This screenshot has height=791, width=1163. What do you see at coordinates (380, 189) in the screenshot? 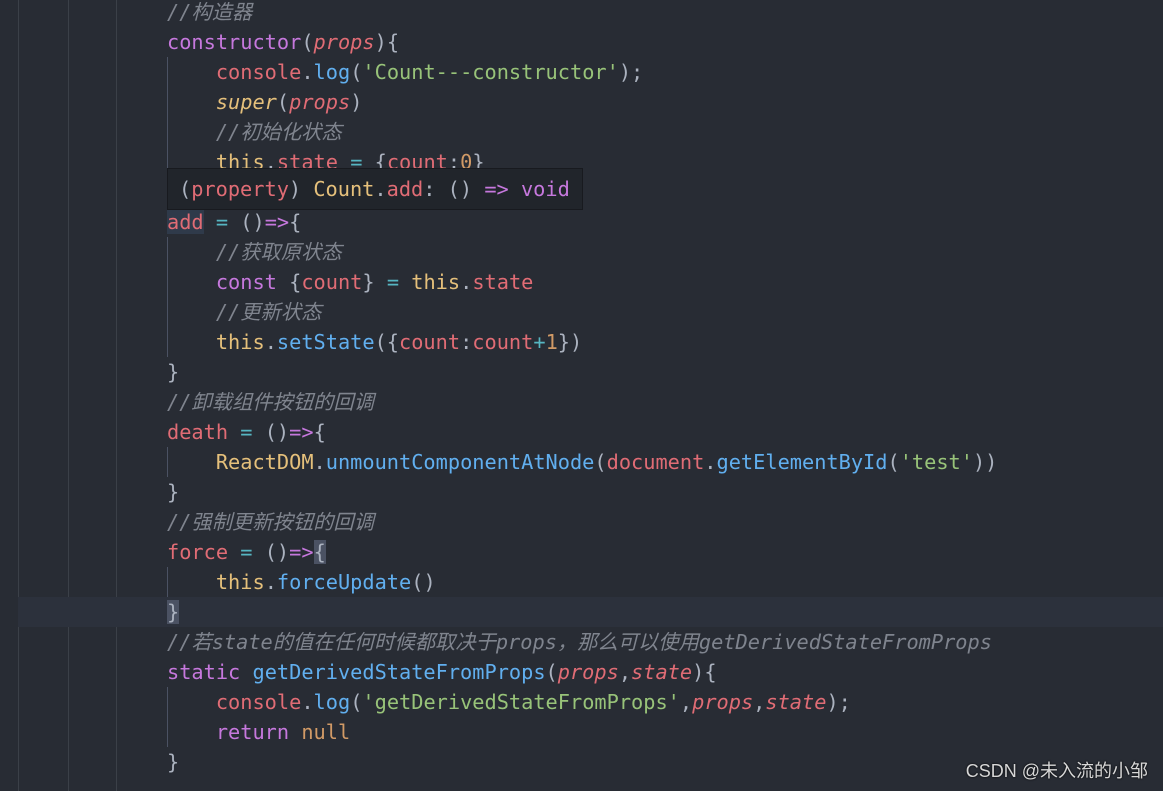
I see `tooltip-token: .` at bounding box center [380, 189].